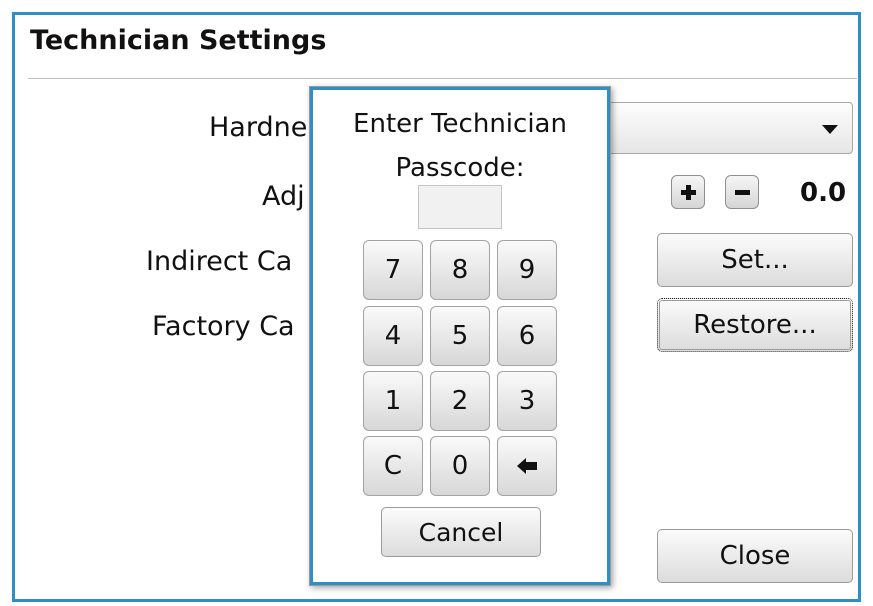  I want to click on key-0: 0, so click(460, 466).